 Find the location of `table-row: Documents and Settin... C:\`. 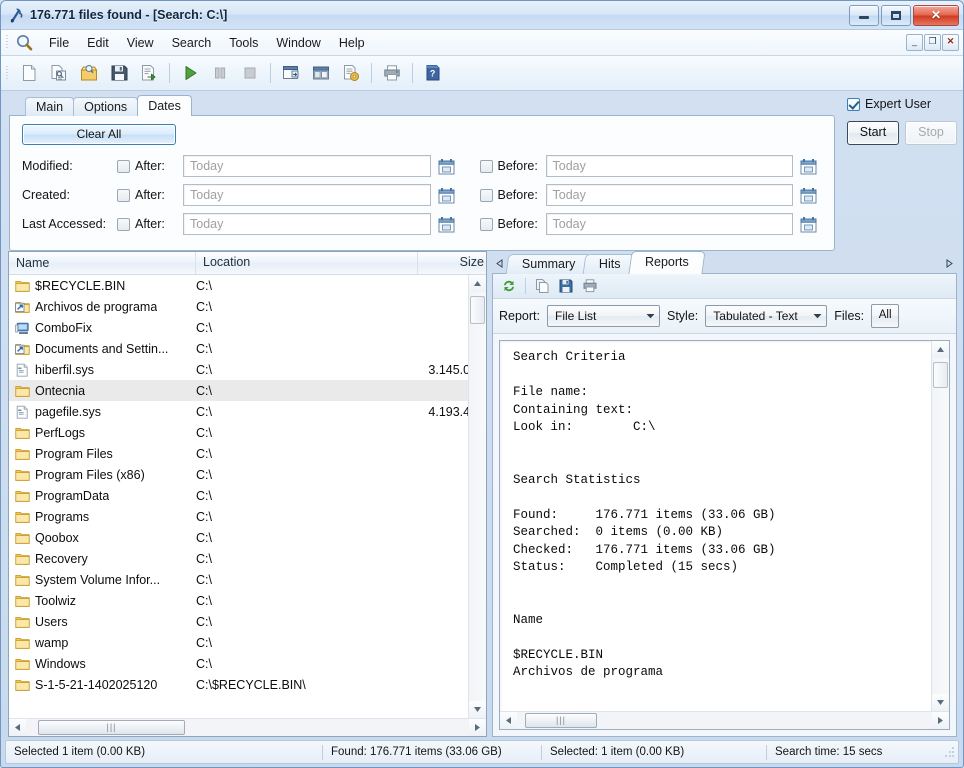

table-row: Documents and Settin... C:\ is located at coordinates (247, 348).